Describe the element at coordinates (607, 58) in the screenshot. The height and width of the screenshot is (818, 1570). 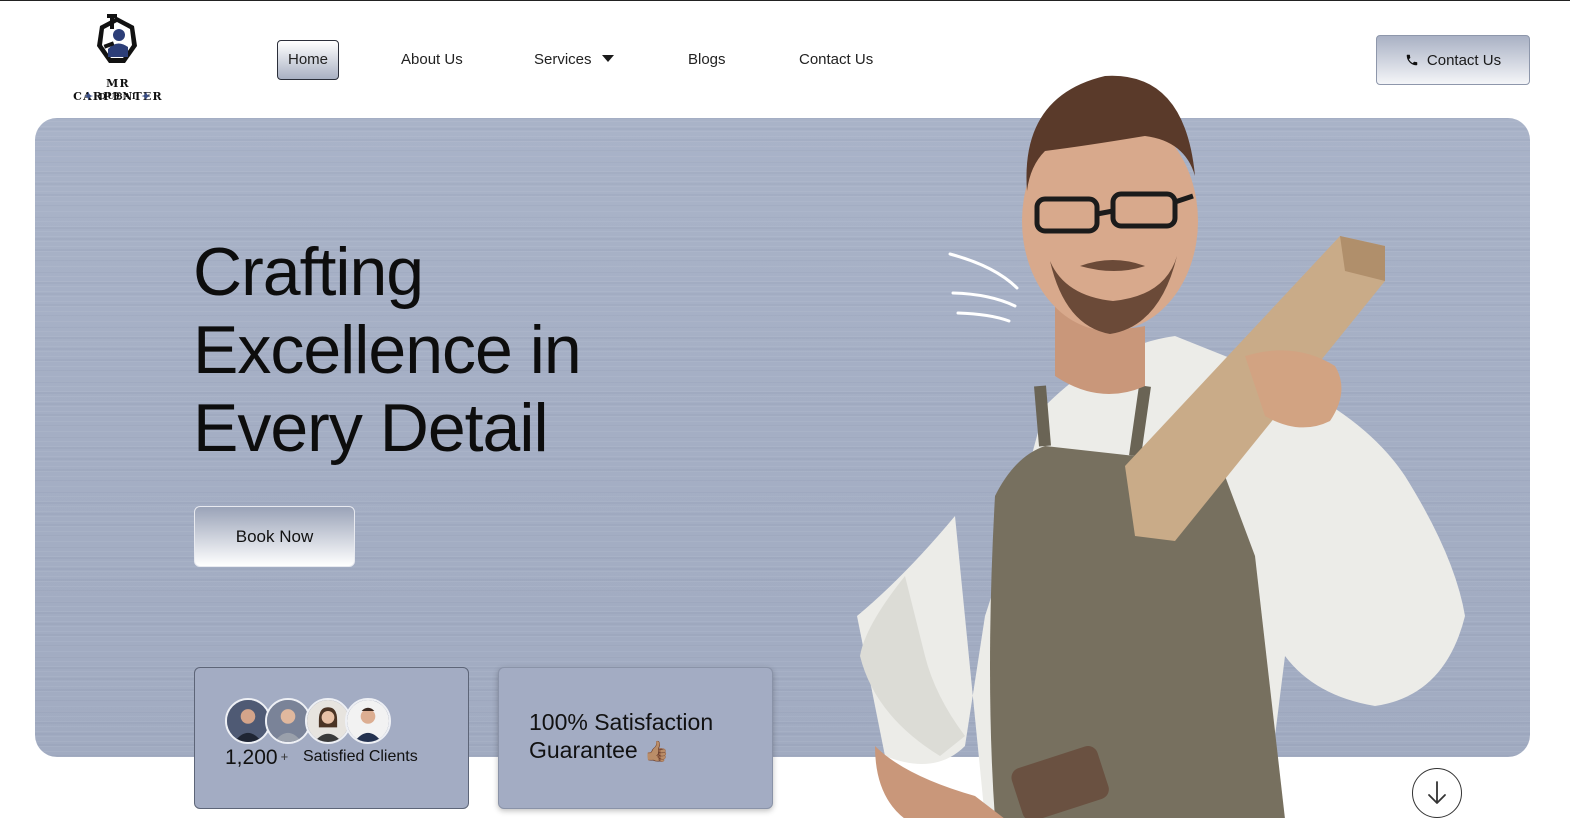
I see `caret-down-icon` at that location.